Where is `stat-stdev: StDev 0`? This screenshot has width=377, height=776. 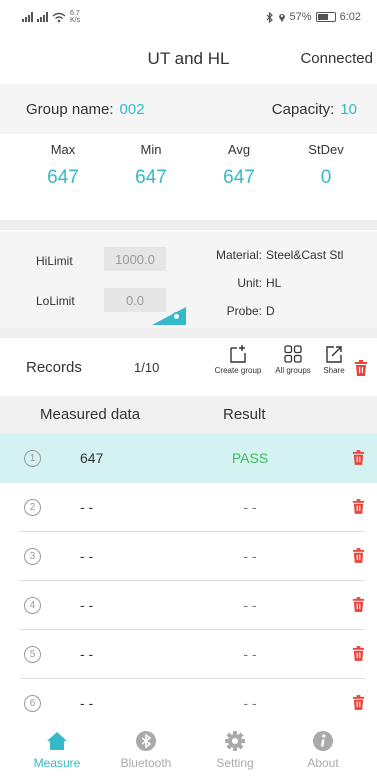
stat-stdev: StDev 0 is located at coordinates (326, 165).